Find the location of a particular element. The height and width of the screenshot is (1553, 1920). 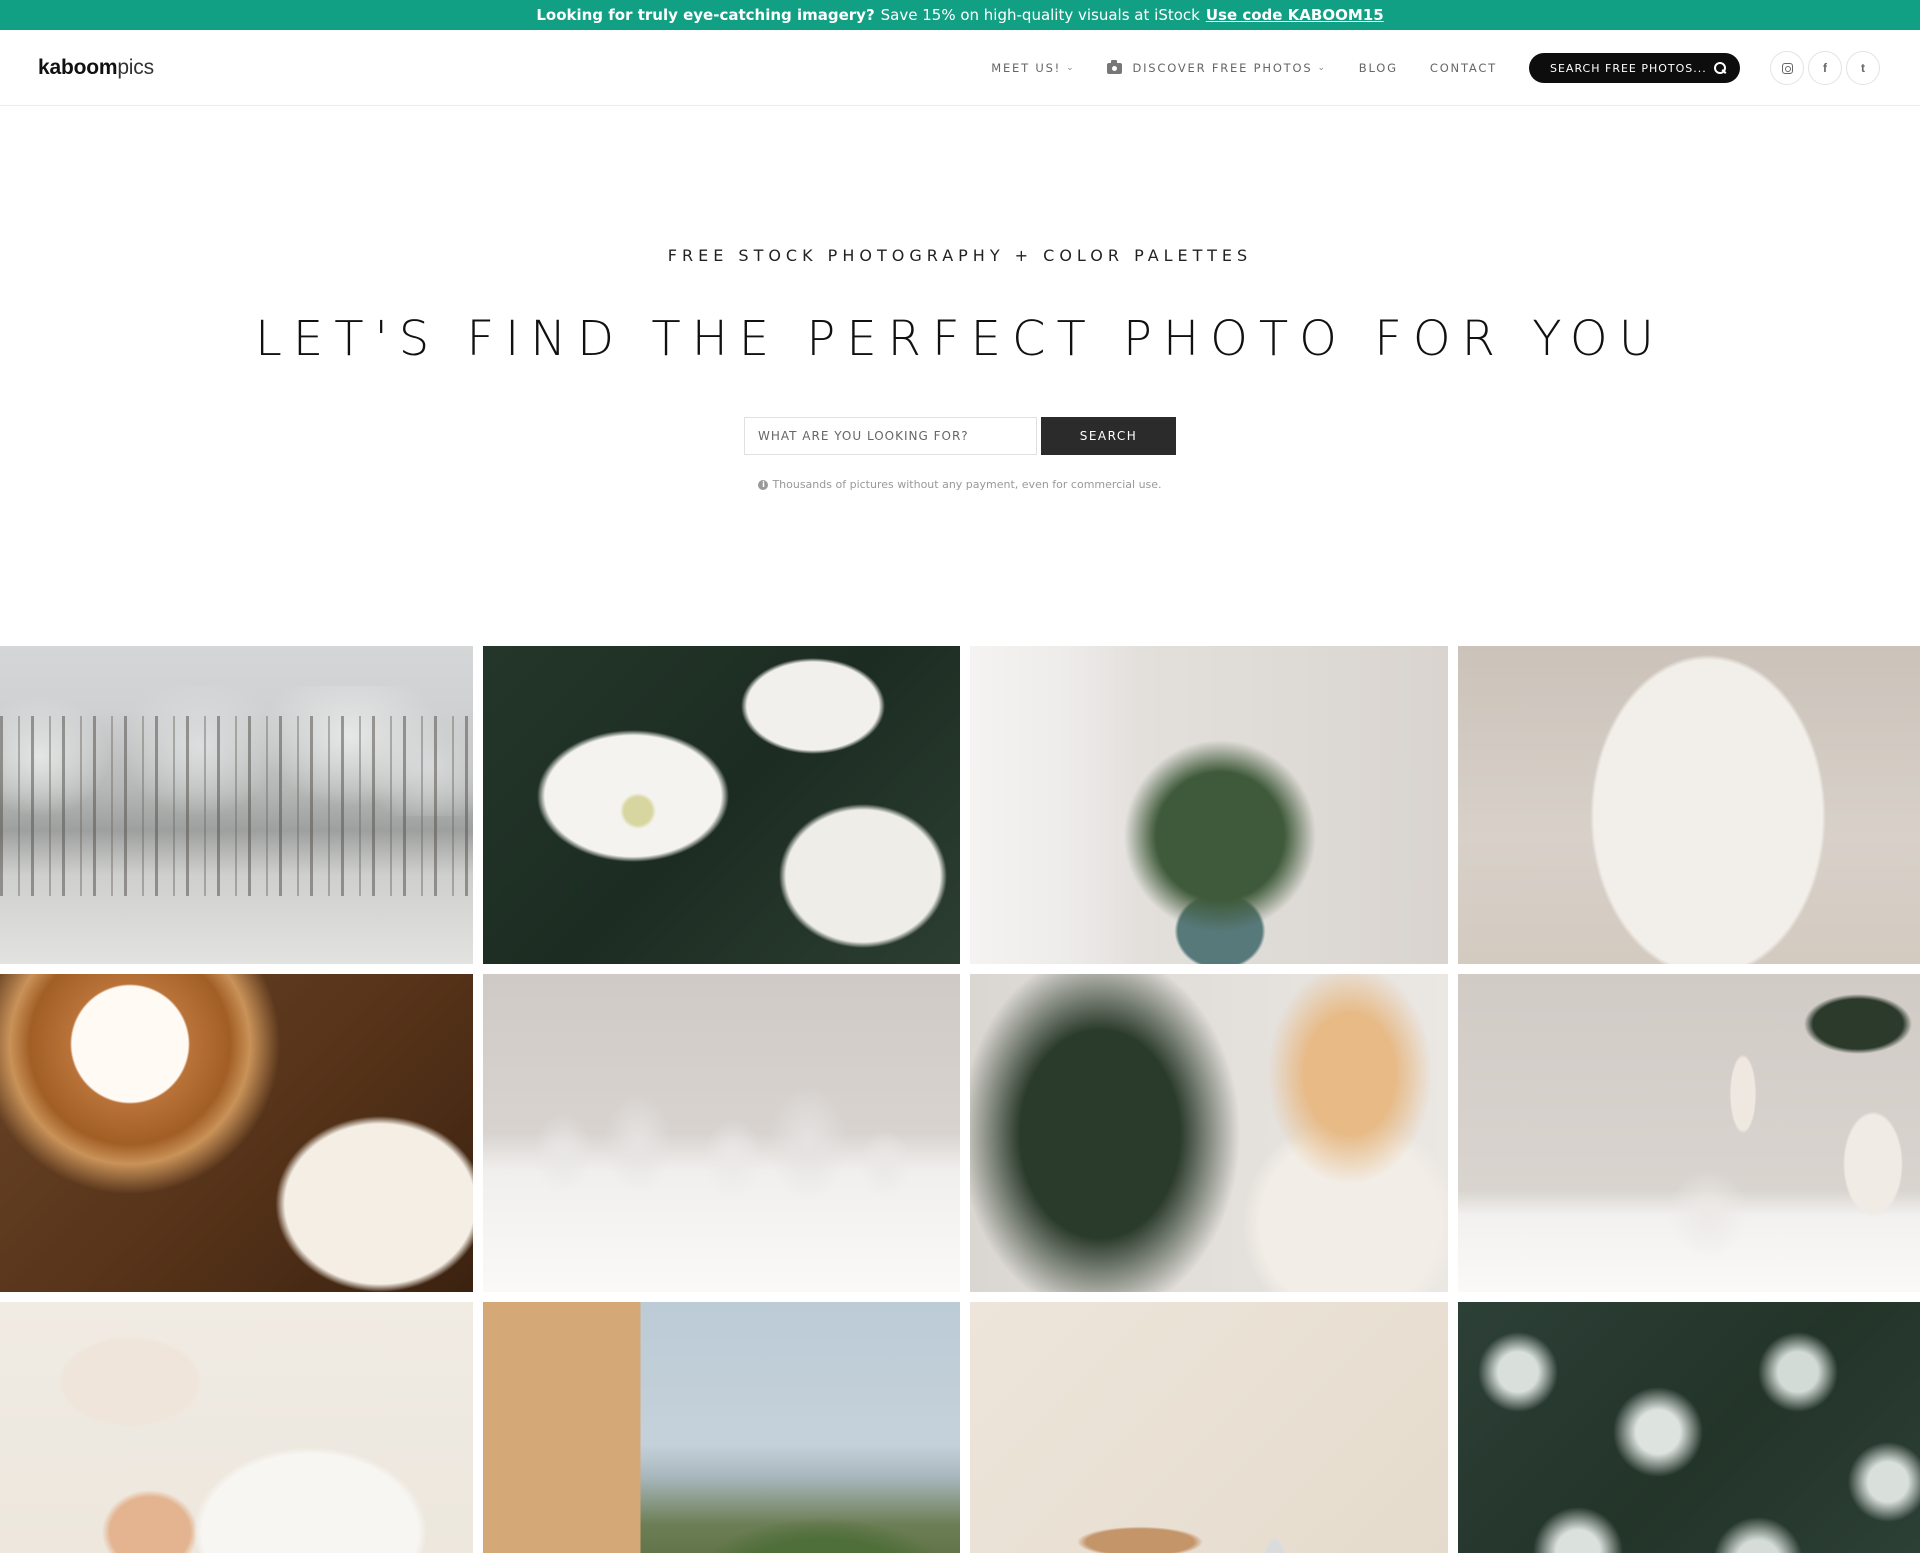

nav-discover-photos: DISCOVER FREE PHOTOS ⌄ is located at coordinates (1217, 67).